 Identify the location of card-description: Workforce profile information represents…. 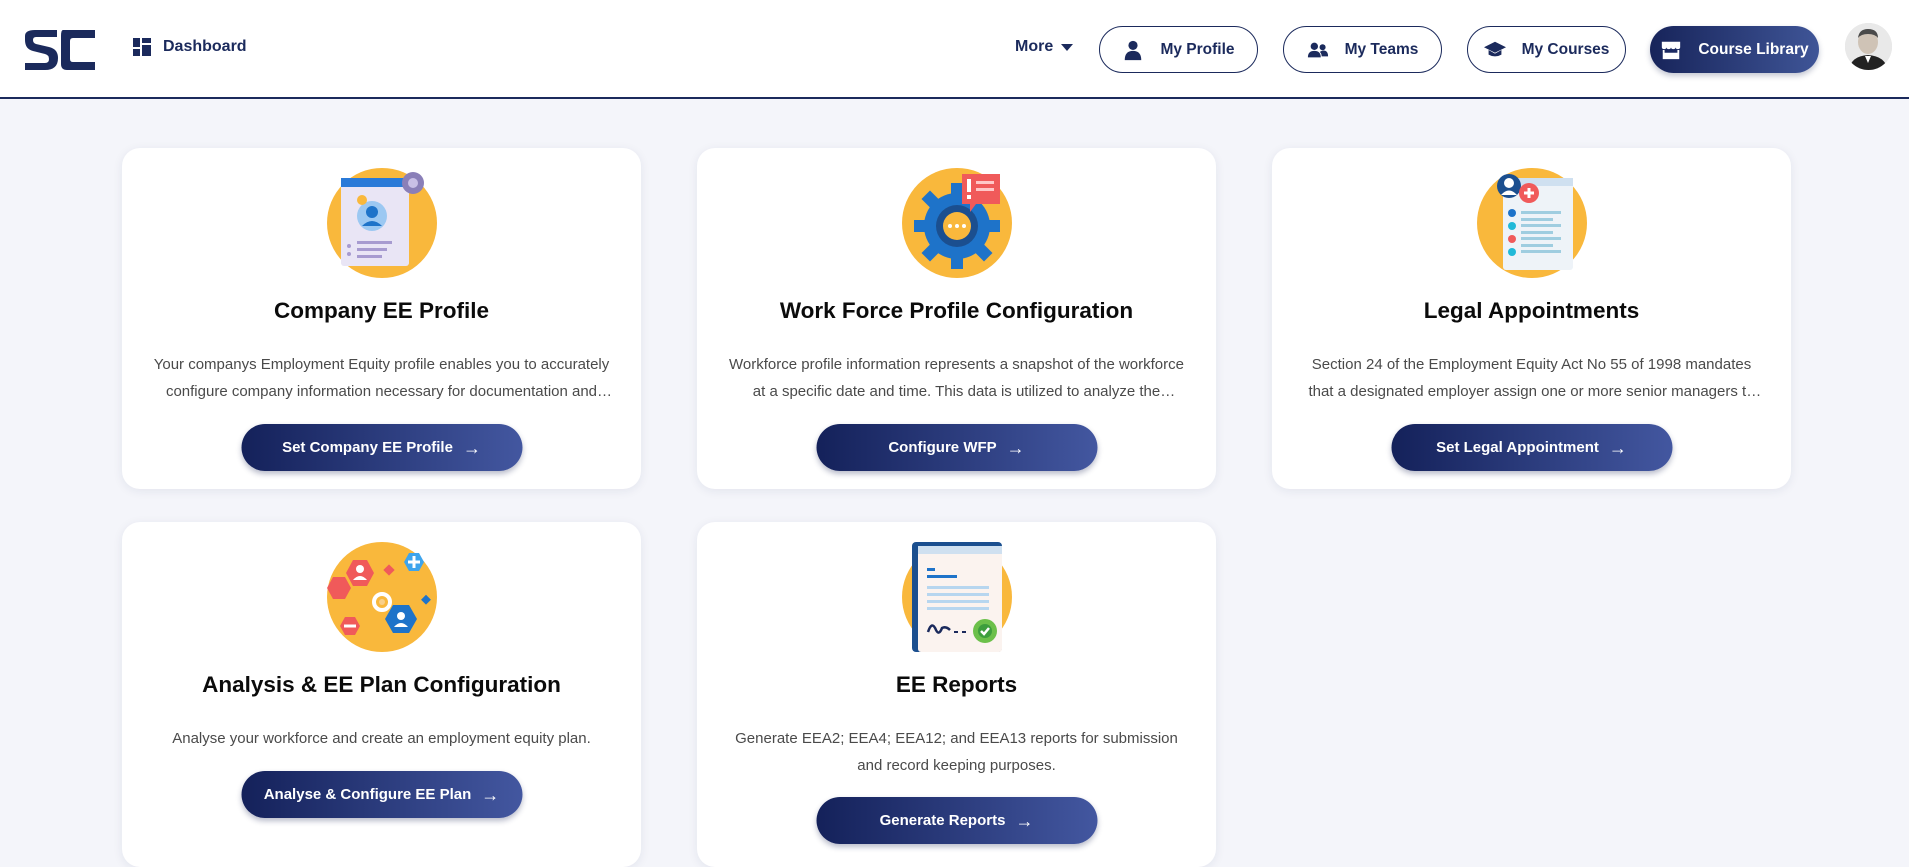
(956, 378).